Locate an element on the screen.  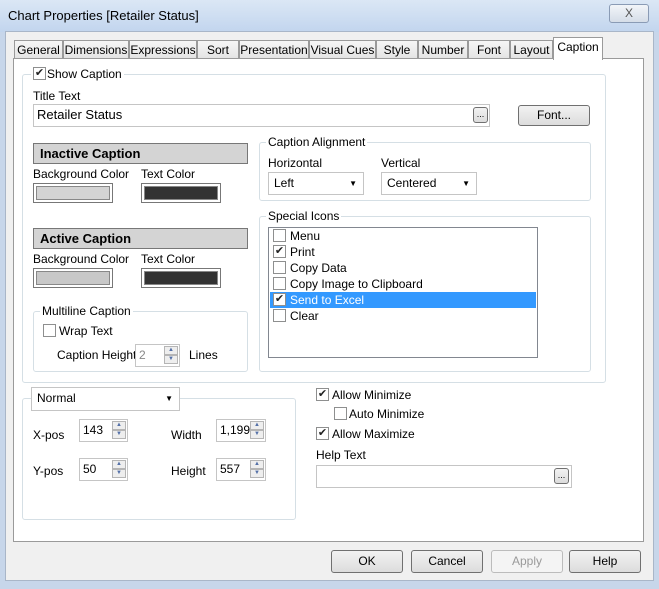
tab-presentation: Presentation is located at coordinates (274, 49).